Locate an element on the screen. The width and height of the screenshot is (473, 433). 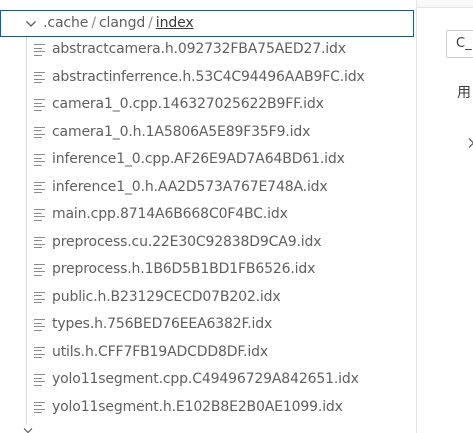
file-item: preprocess.cu.22E30C92838D9CA9.idx is located at coordinates (207, 244).